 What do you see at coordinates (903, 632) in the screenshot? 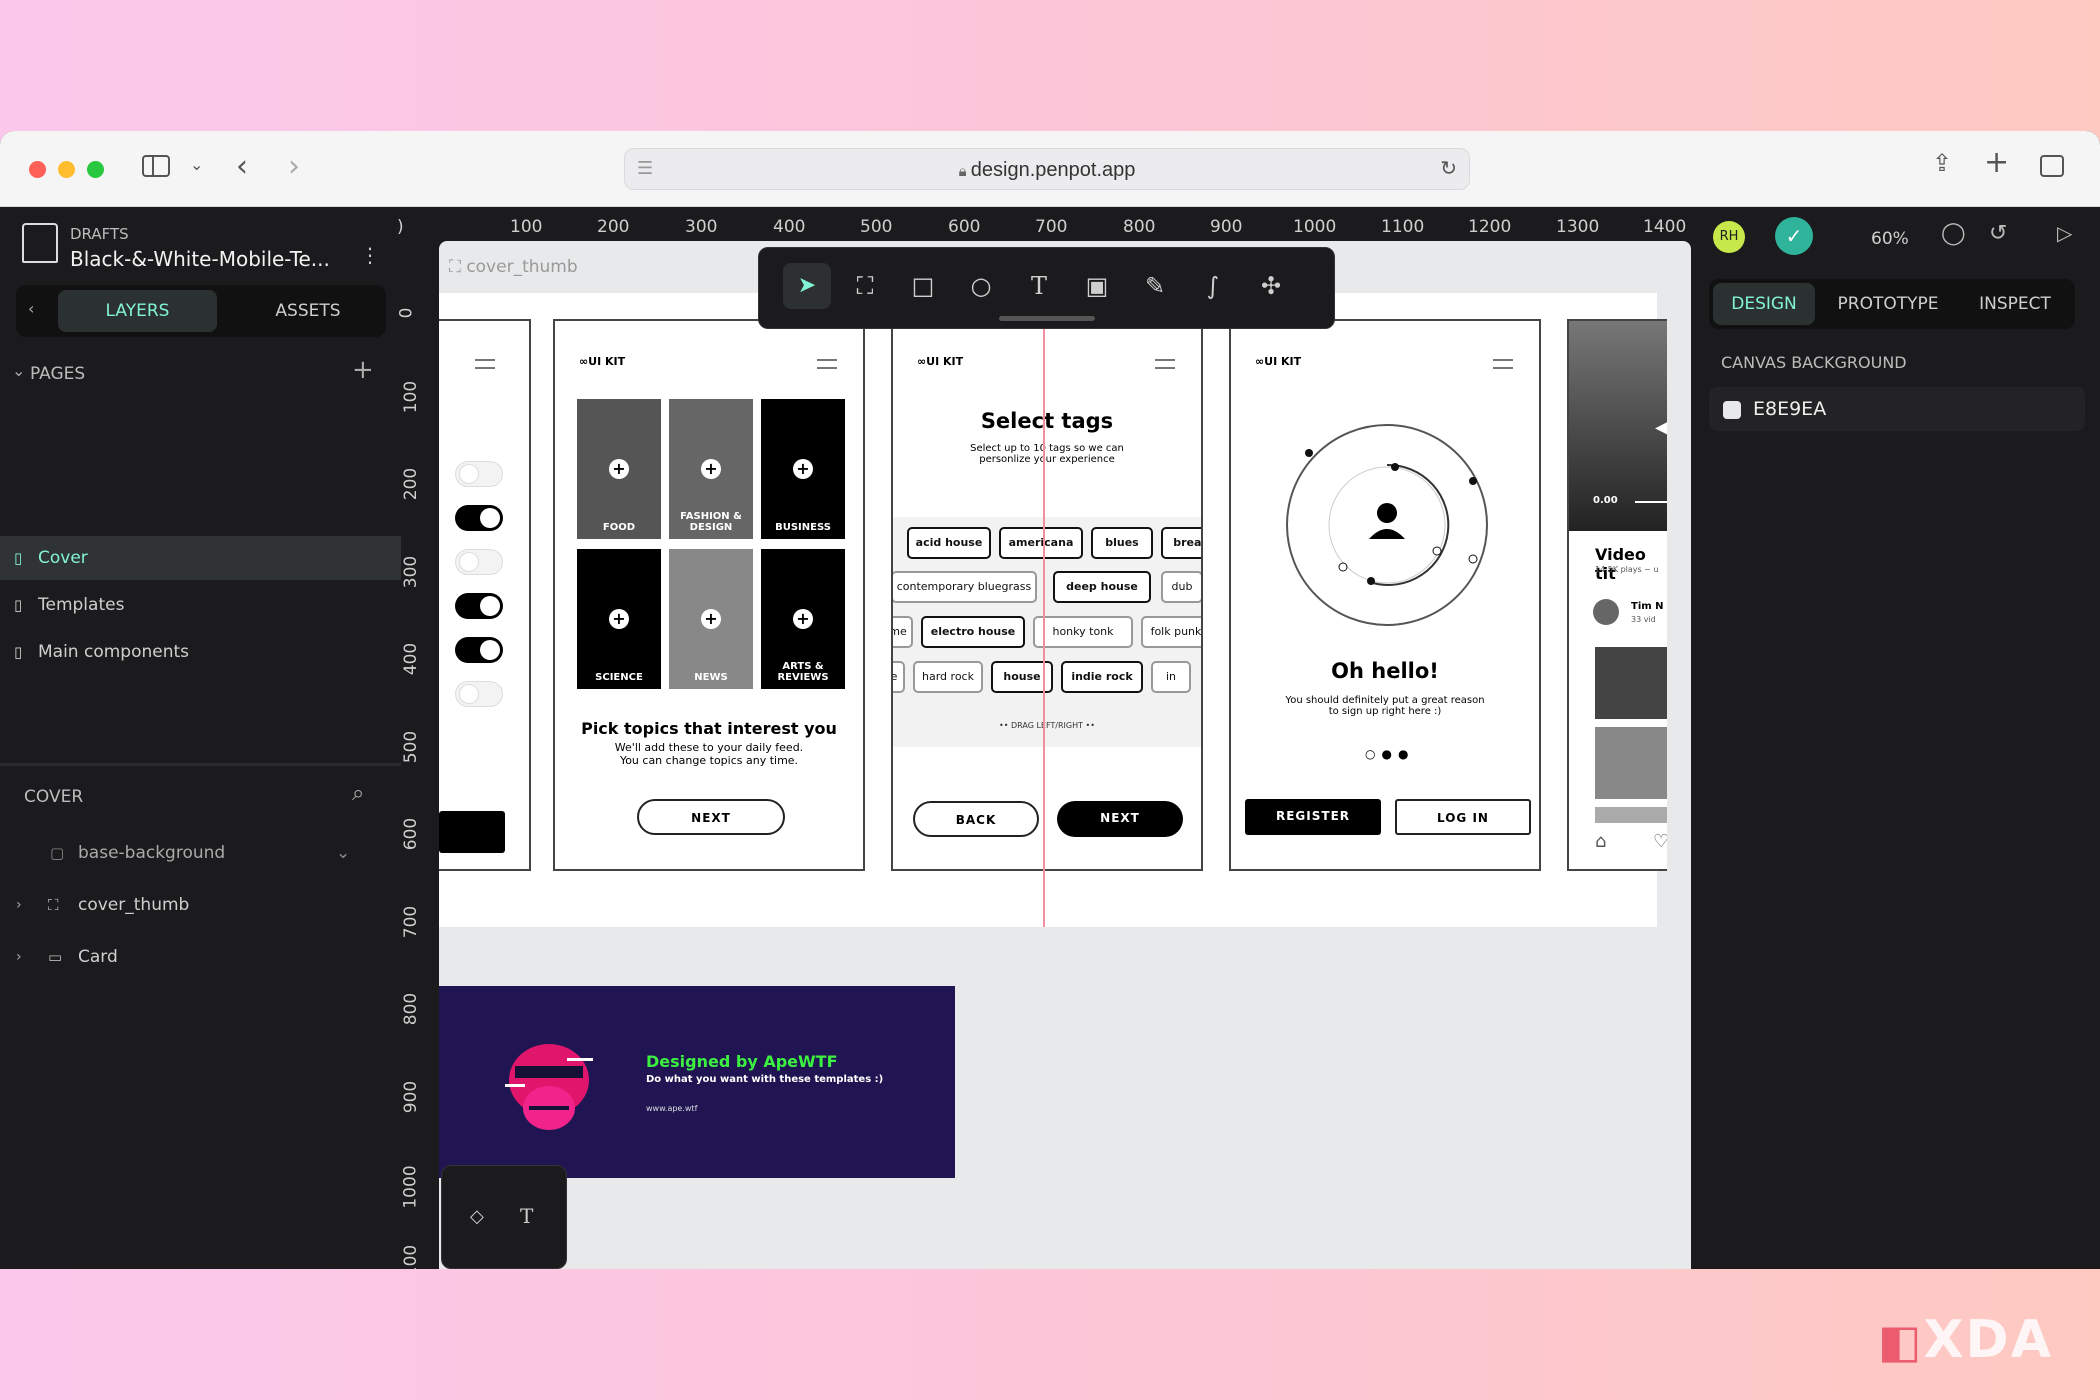
I see `tag: me` at bounding box center [903, 632].